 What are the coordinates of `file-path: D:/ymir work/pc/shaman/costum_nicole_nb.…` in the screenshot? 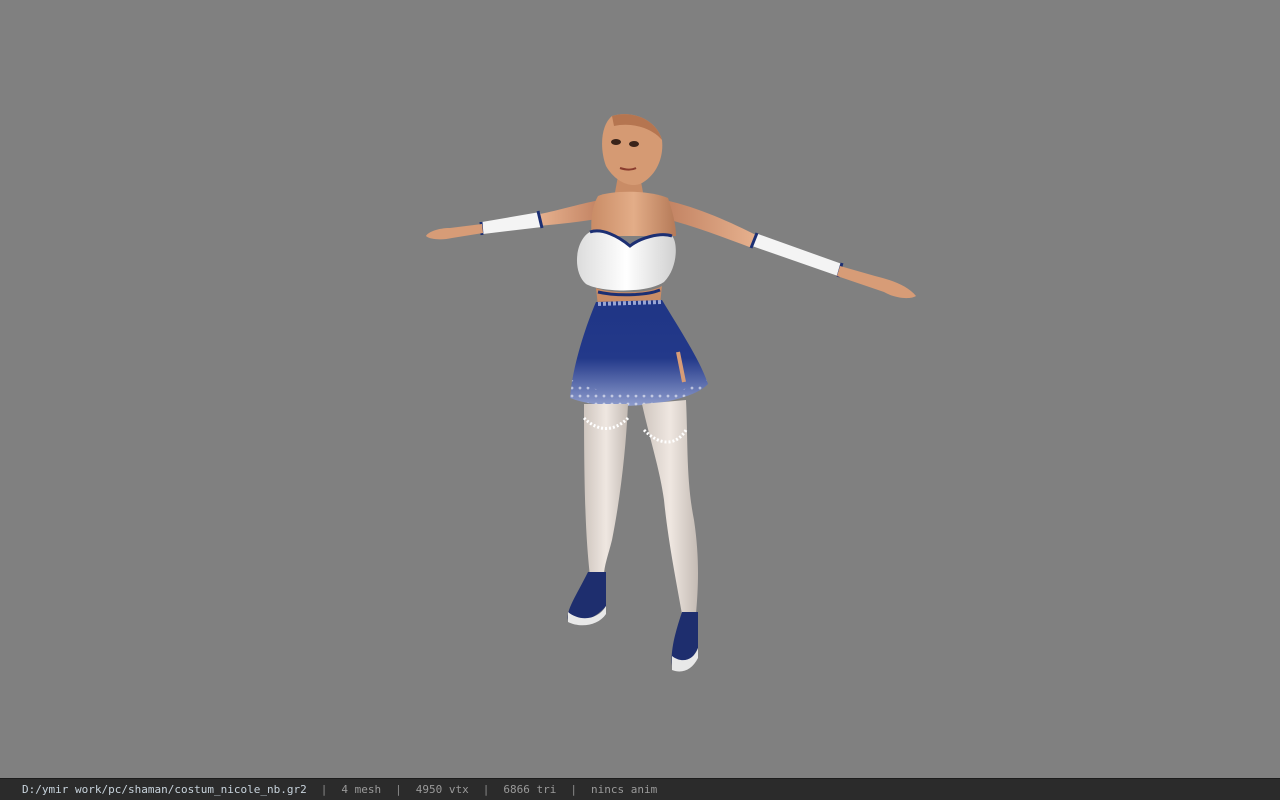 It's located at (164, 789).